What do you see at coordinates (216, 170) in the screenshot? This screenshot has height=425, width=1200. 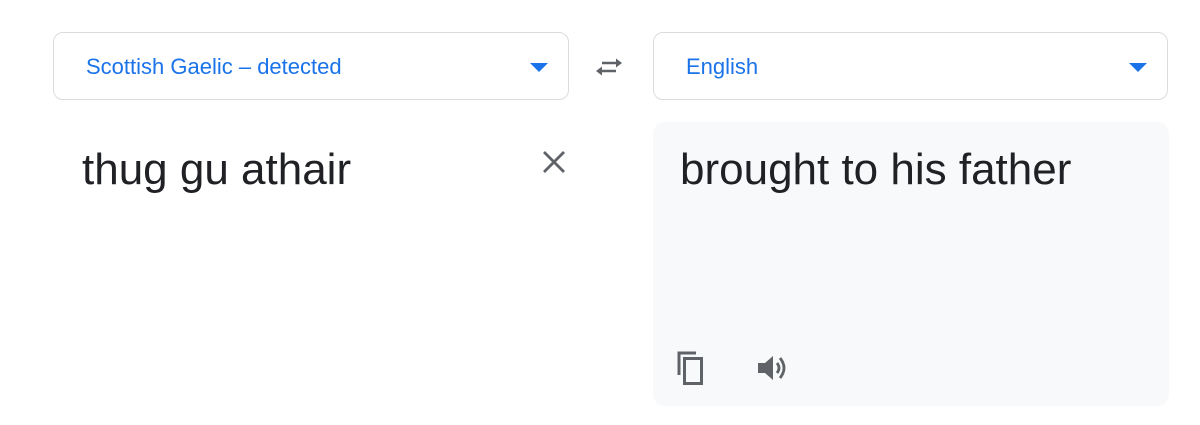 I see `source-text-input: thug gu athair` at bounding box center [216, 170].